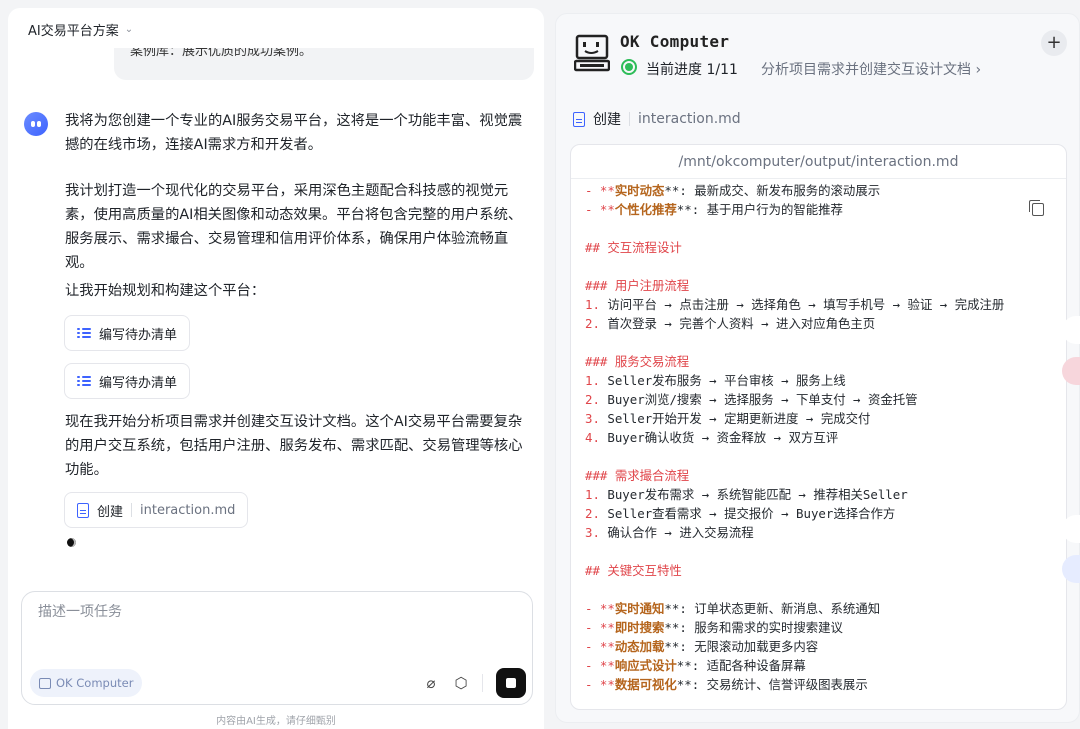  I want to click on panel-title: OK Computer, so click(675, 41).